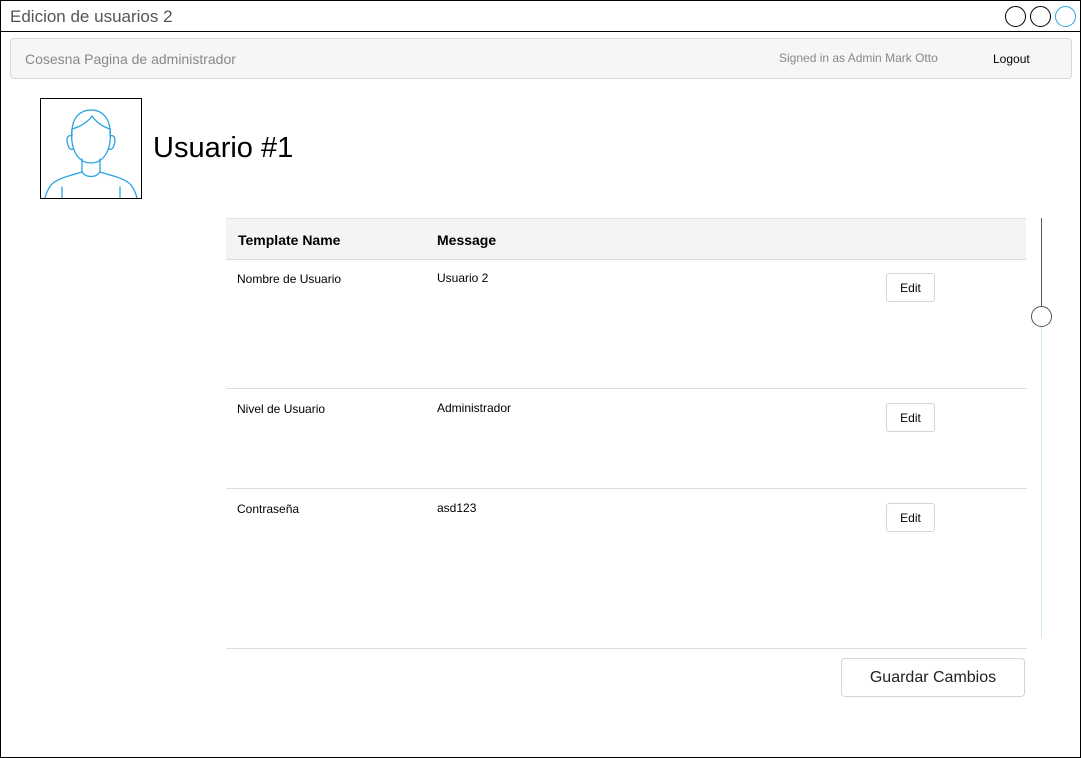  Describe the element at coordinates (1041, 316) in the screenshot. I see `scrollbar-thumb` at that location.